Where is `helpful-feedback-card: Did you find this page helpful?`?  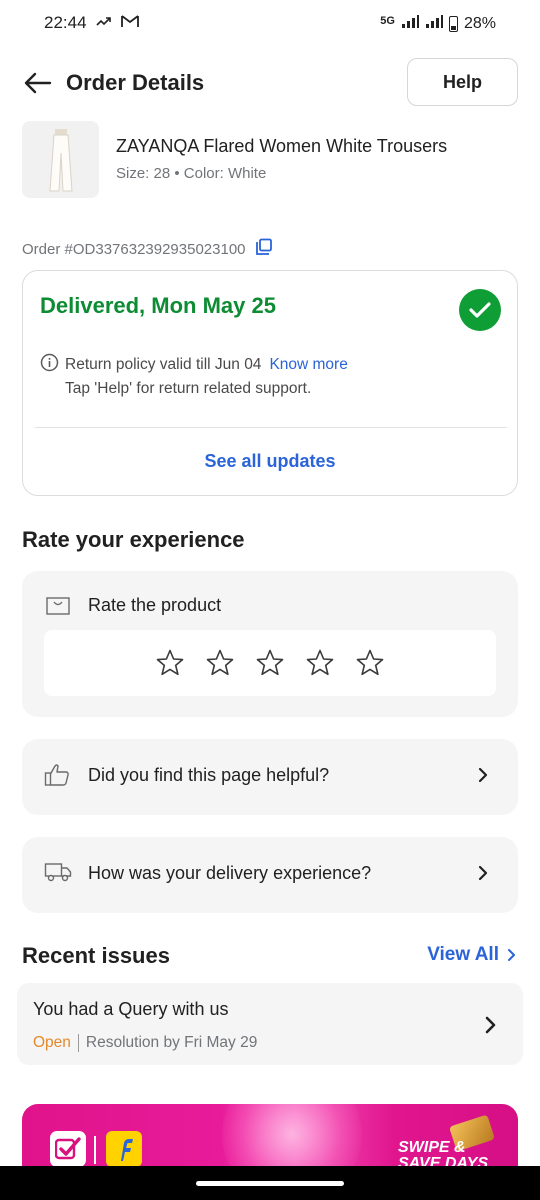 helpful-feedback-card: Did you find this page helpful? is located at coordinates (270, 777).